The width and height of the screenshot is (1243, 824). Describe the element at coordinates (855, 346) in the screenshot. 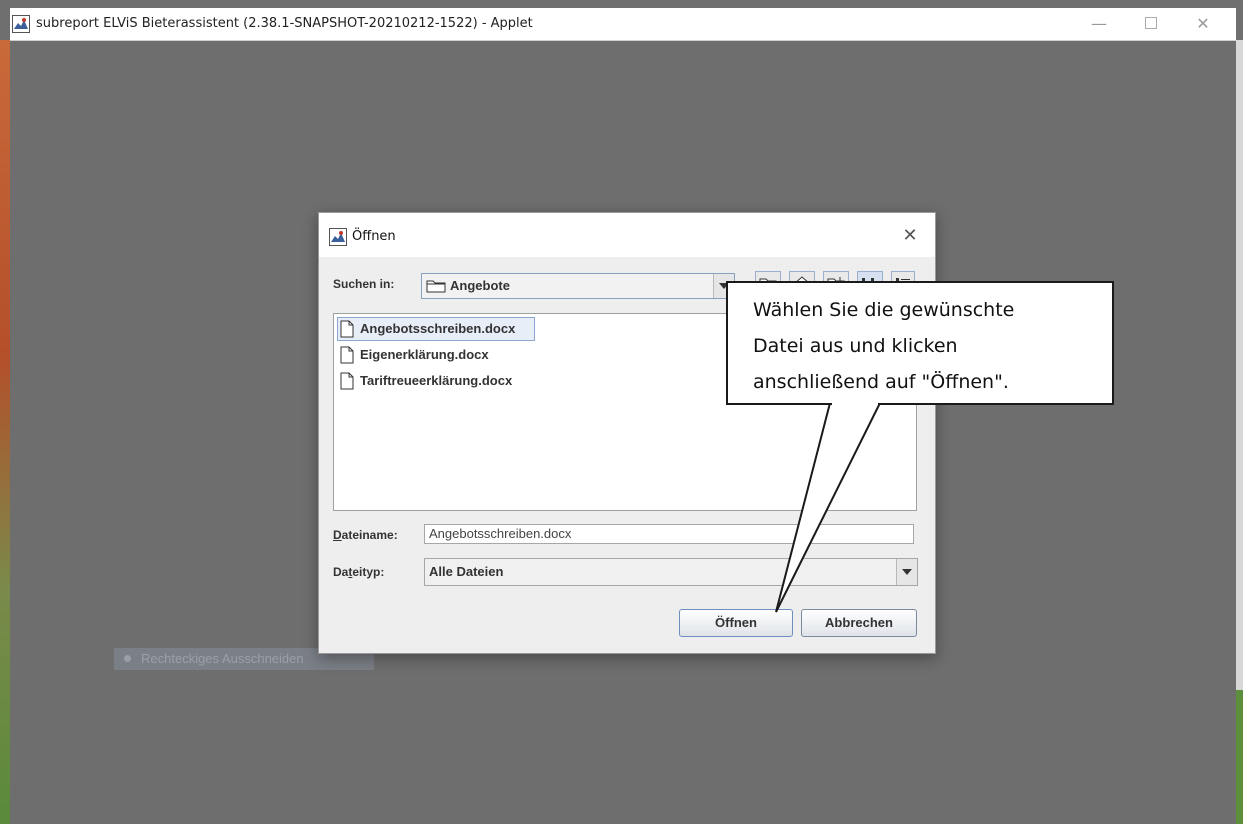

I see `callout-line-2: Datei aus und klicken` at that location.